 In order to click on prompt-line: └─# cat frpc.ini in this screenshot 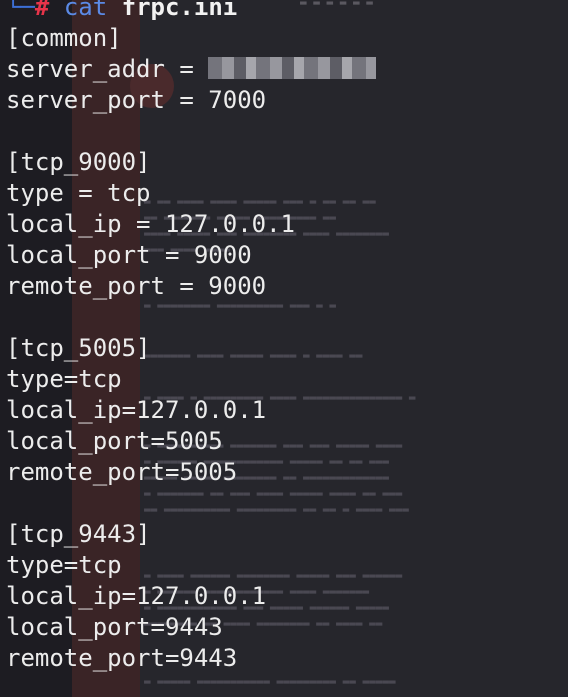, I will do `click(286, 11)`.